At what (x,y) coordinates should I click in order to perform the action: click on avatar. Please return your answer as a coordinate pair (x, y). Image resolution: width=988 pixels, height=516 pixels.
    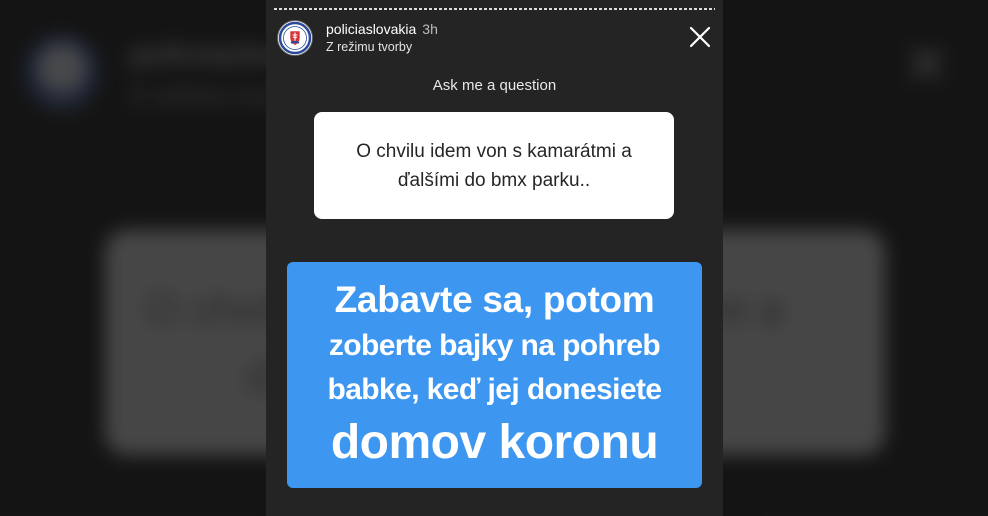
    Looking at the image, I should click on (295, 38).